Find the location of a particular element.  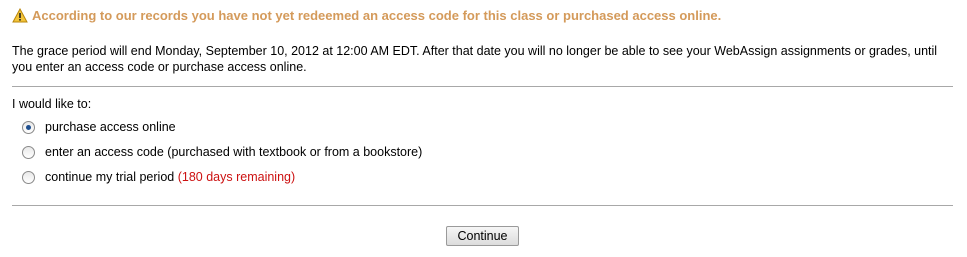

warning-icon is located at coordinates (20, 15).